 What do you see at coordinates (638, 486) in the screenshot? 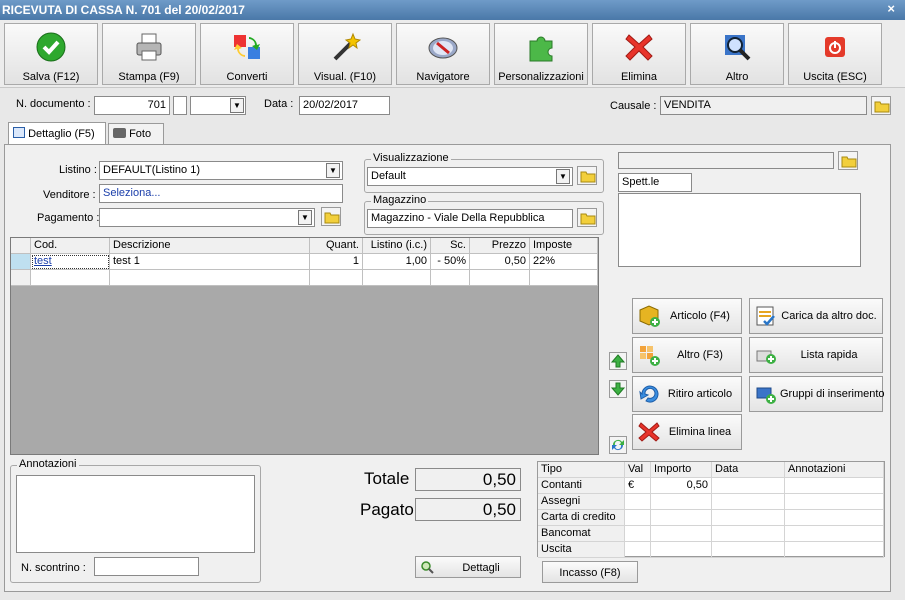
I see `payment-val: €` at bounding box center [638, 486].